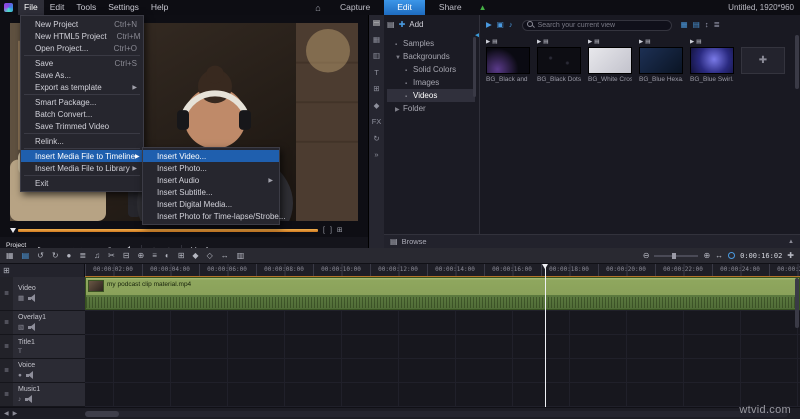 This screenshot has height=419, width=800. I want to click on chevron-up-icon: ▲, so click(791, 242).